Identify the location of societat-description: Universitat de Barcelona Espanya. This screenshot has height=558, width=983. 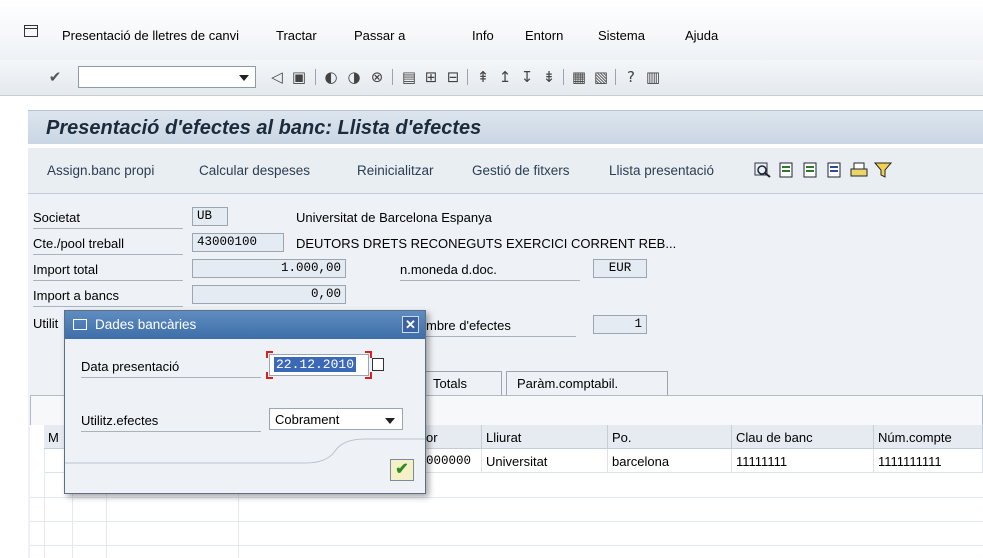
(394, 217).